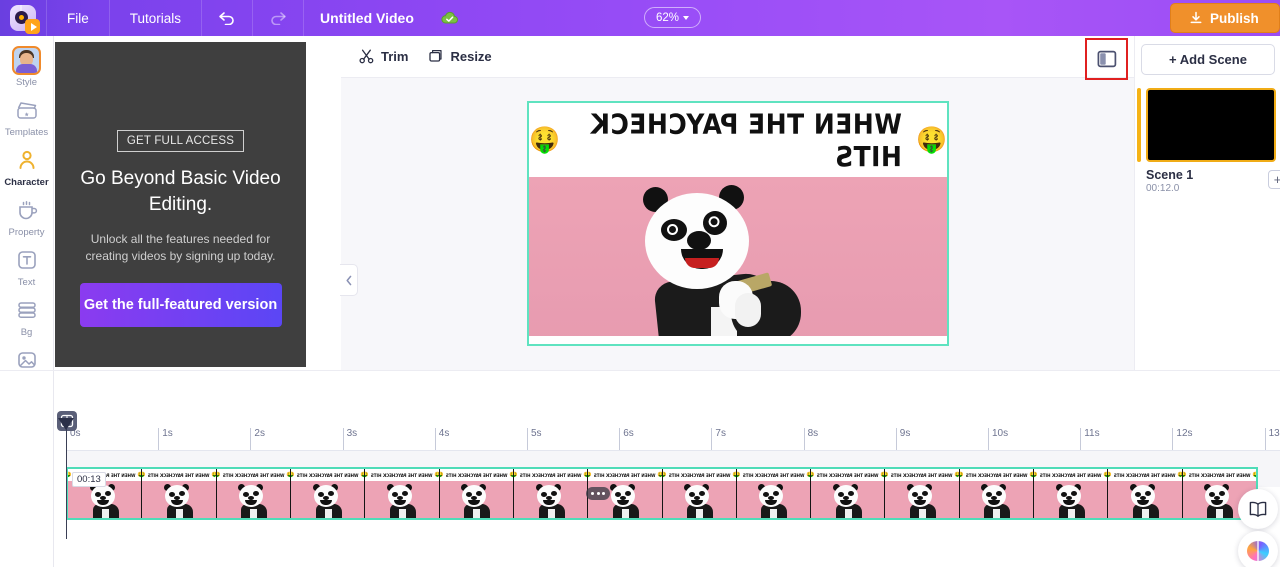  Describe the element at coordinates (686, 17) in the screenshot. I see `chevron-down-icon` at that location.